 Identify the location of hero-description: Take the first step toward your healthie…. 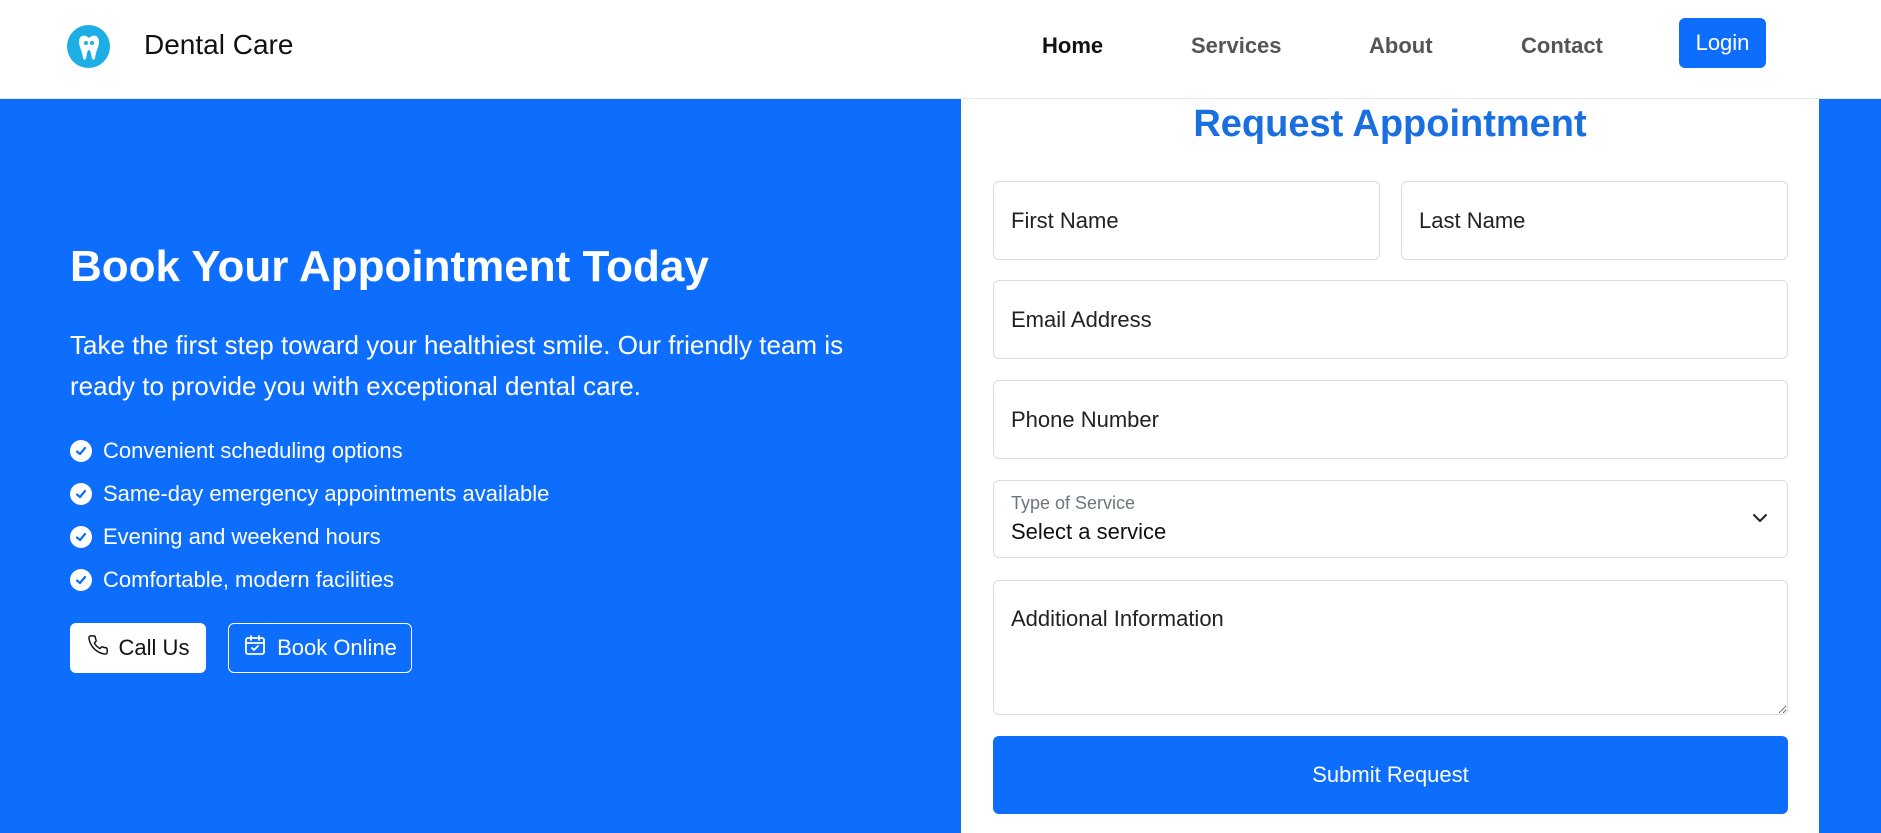
(457, 365).